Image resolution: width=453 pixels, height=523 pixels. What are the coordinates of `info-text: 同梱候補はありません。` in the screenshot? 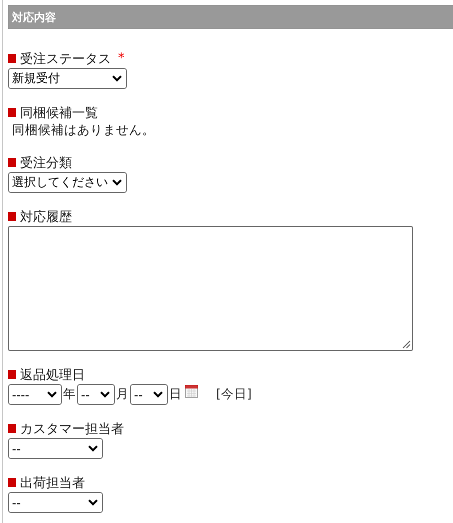 It's located at (83, 130).